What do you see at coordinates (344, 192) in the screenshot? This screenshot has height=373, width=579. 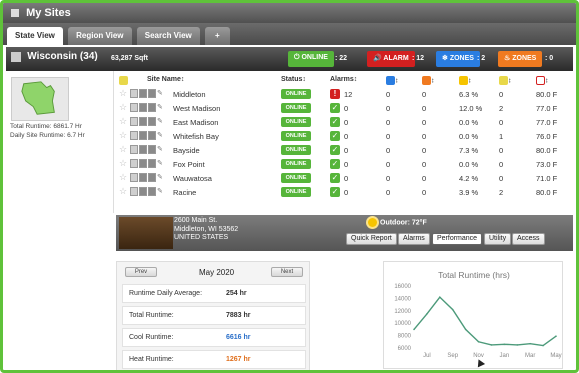 I see `table-row: ☆ ✎ Racine ONLINE ✓ 0 0 0 3.9 % 2 80.0 F` at bounding box center [344, 192].